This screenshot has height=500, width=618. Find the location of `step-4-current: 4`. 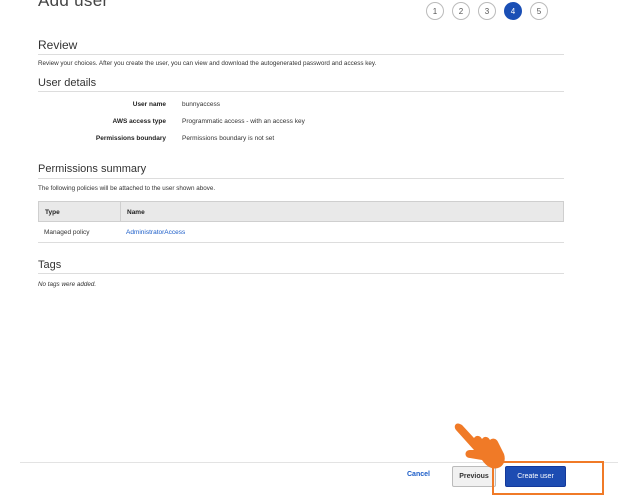

step-4-current: 4 is located at coordinates (513, 11).